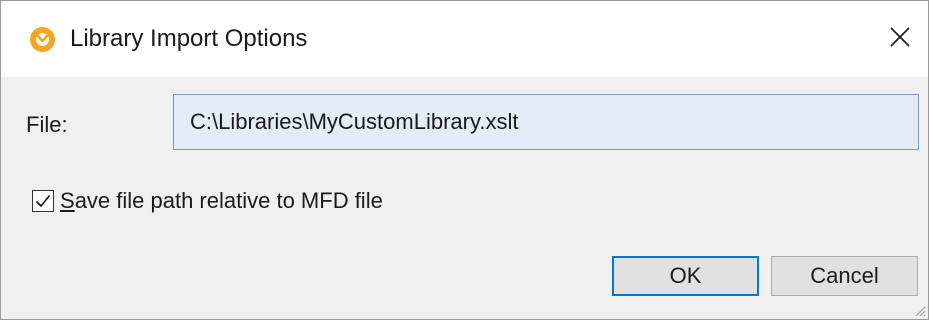 The width and height of the screenshot is (929, 322). I want to click on close-icon, so click(900, 39).